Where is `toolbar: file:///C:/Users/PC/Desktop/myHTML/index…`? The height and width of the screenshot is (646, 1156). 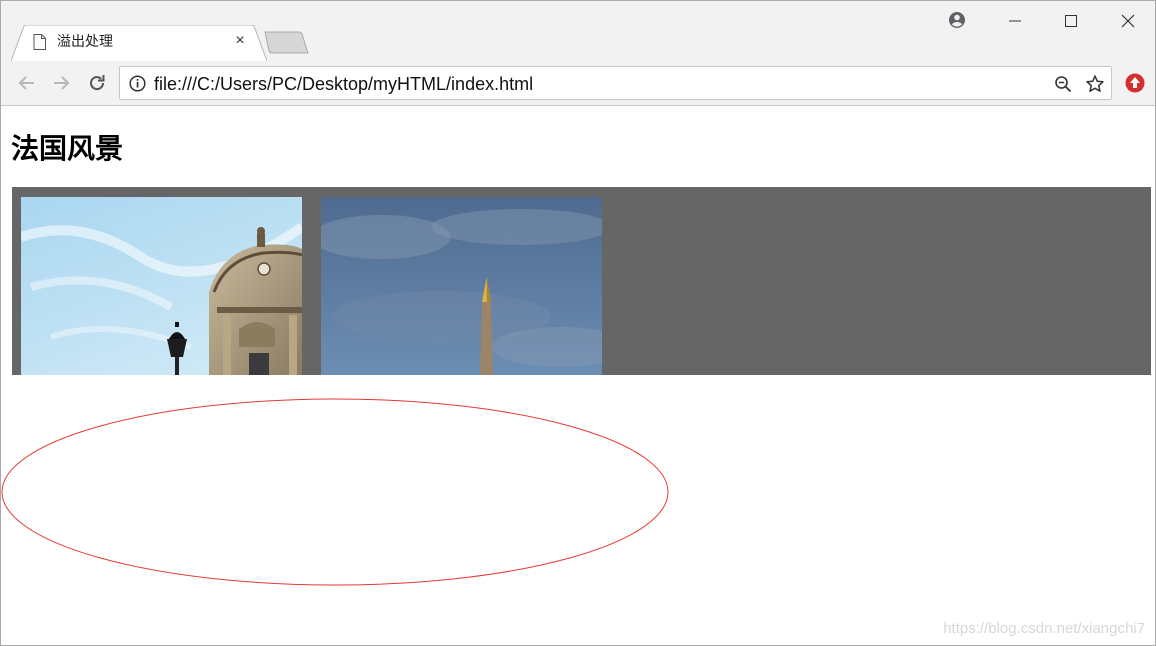 toolbar: file:///C:/Users/PC/Desktop/myHTML/index… is located at coordinates (578, 83).